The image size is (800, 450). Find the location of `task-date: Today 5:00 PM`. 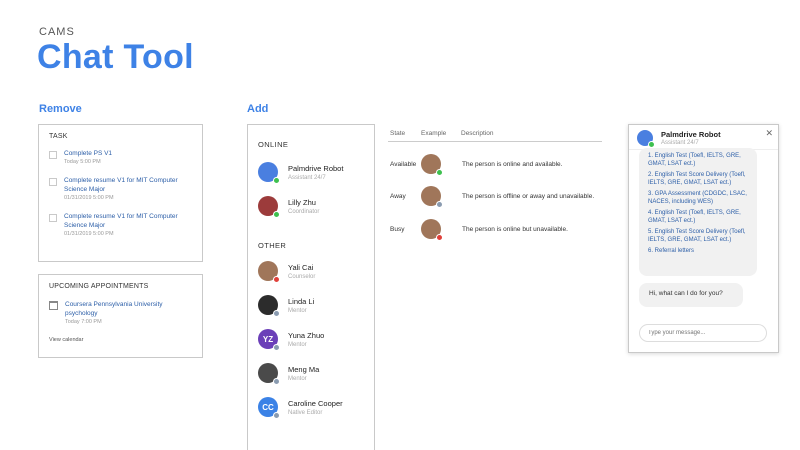

task-date: Today 5:00 PM is located at coordinates (82, 162).